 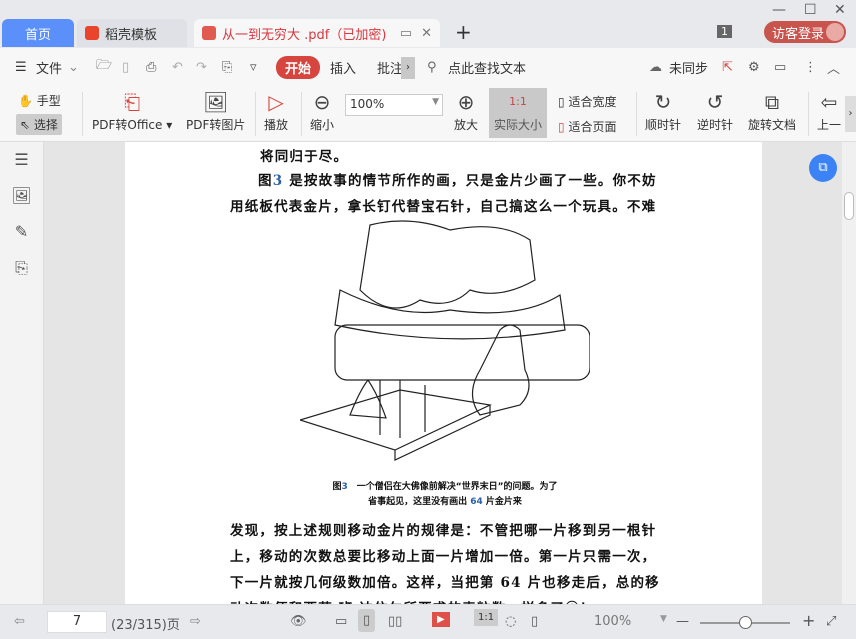 What do you see at coordinates (518, 113) in the screenshot?
I see `actual-size-button: 1:1 实际大小` at bounding box center [518, 113].